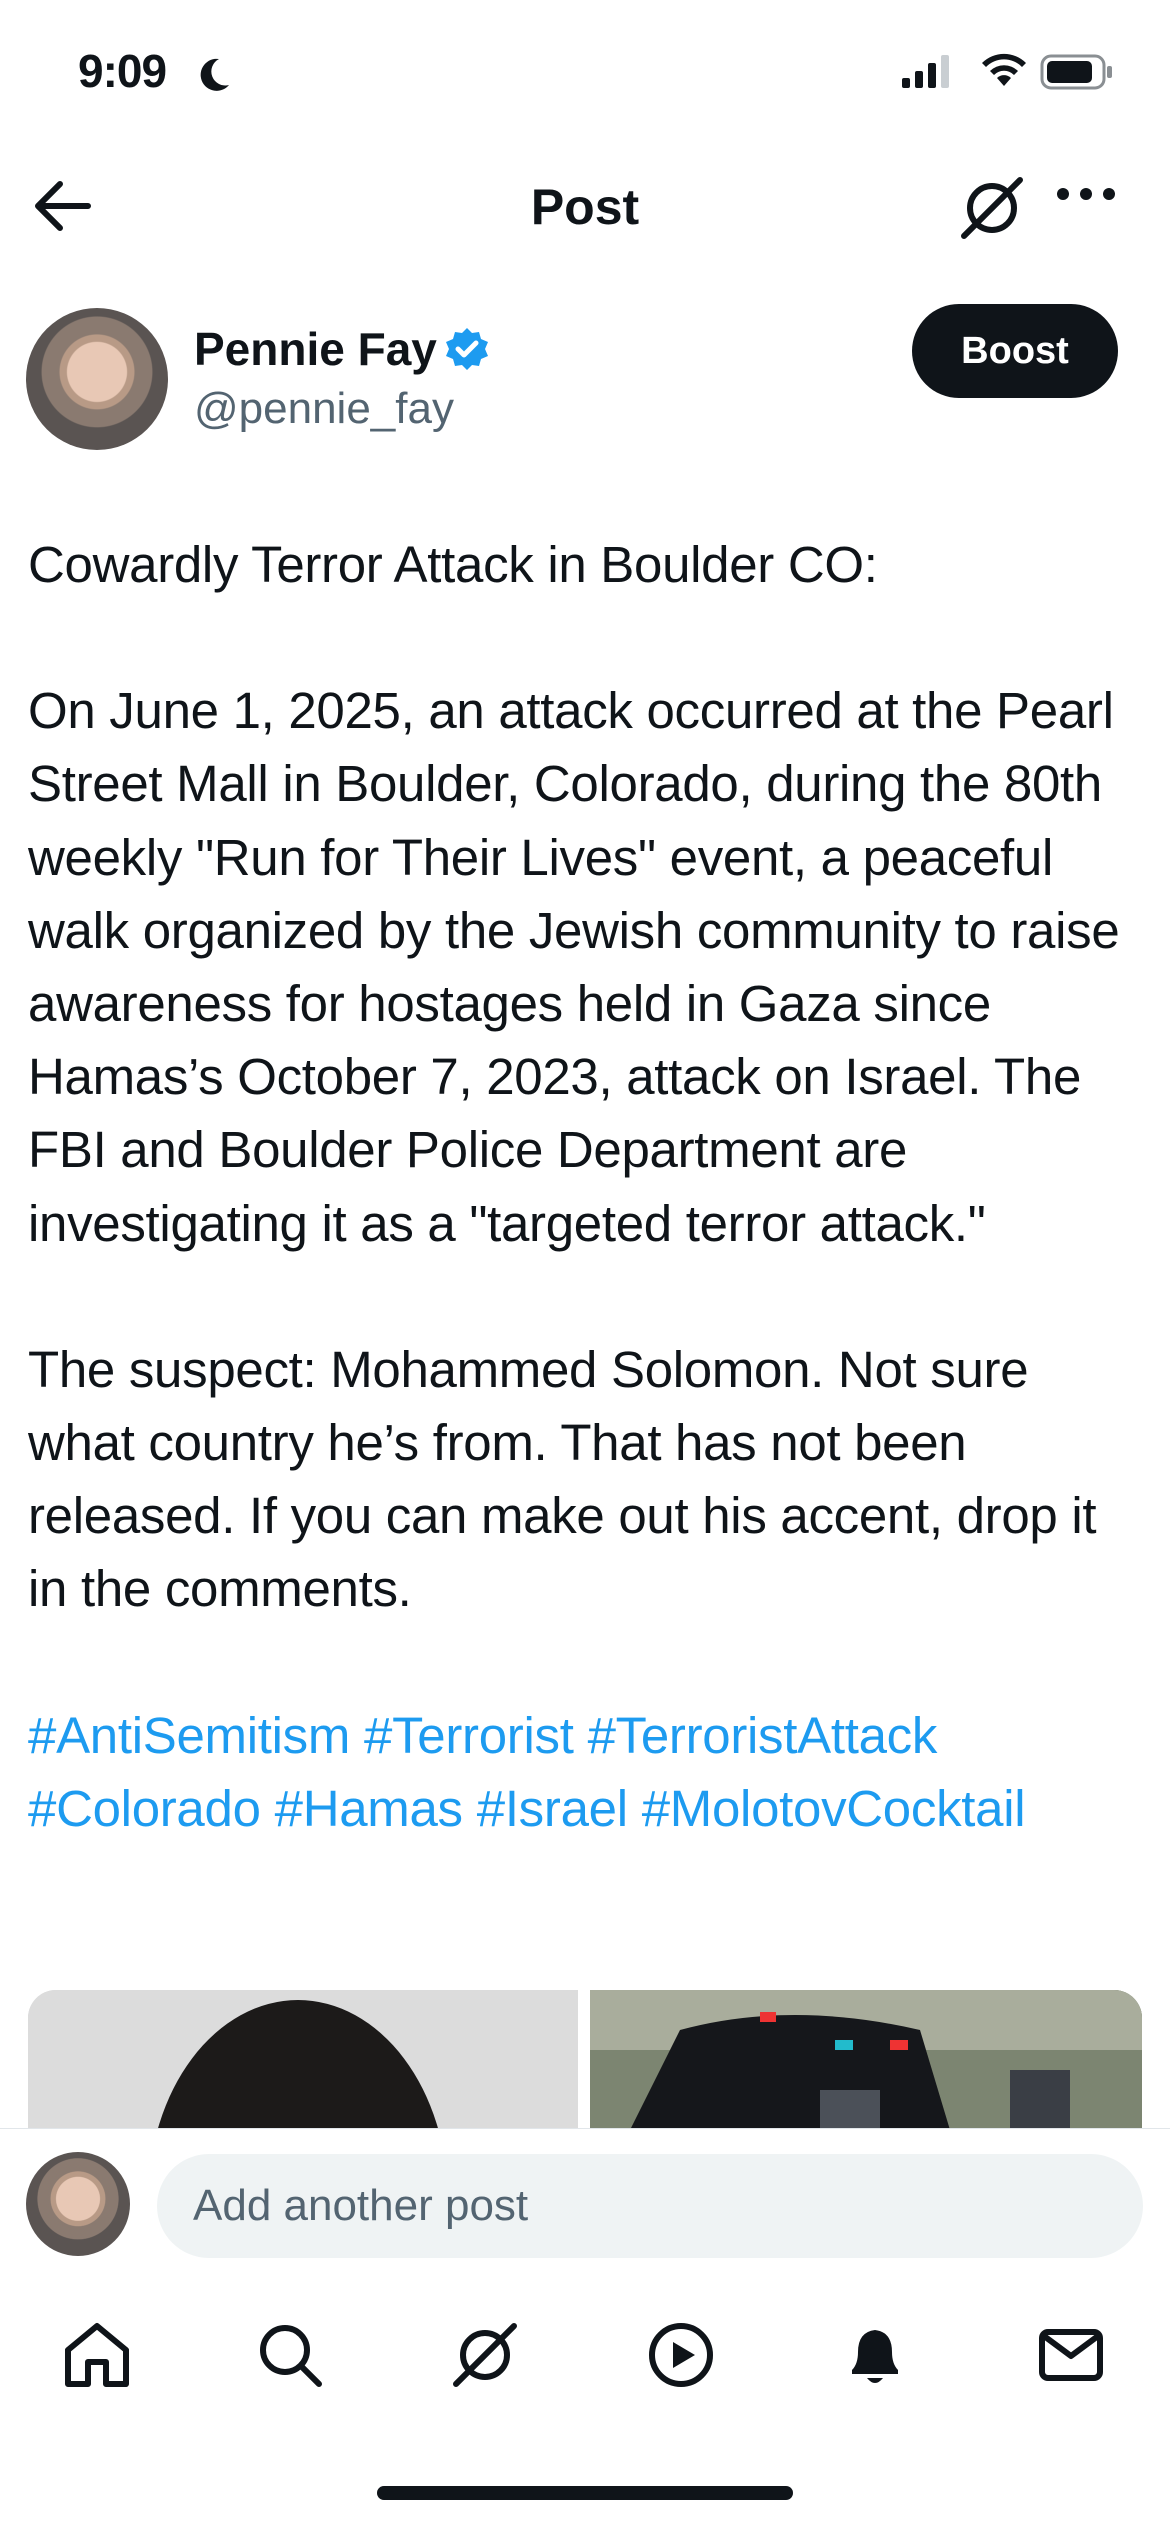  I want to click on author-handle: @pennie_fay, so click(324, 409).